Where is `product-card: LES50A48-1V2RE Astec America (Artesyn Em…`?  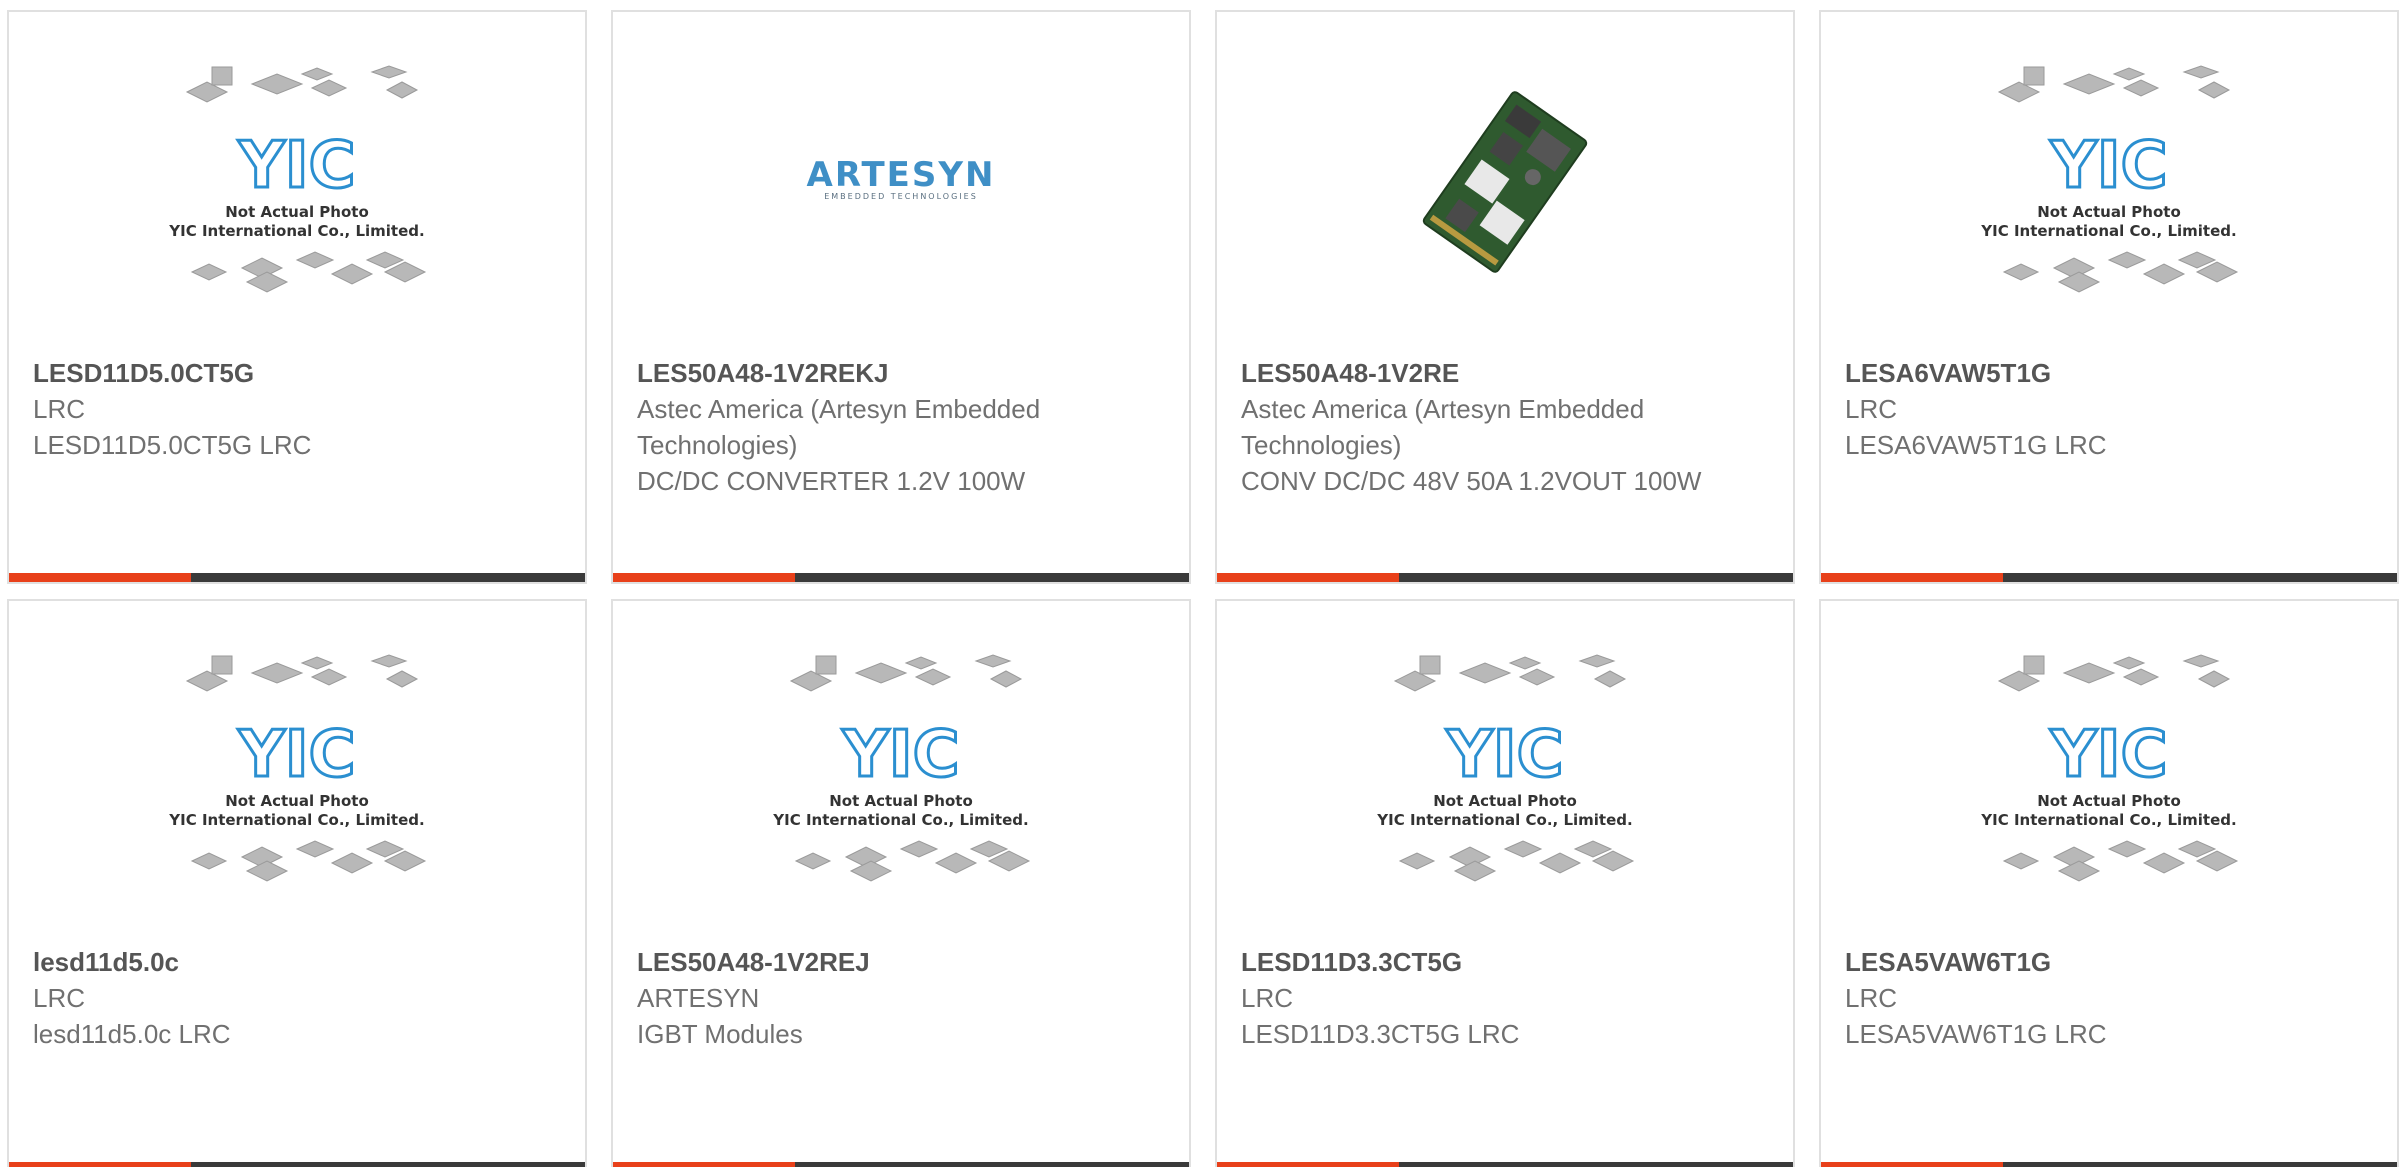
product-card: LES50A48-1V2RE Astec America (Artesyn Em… is located at coordinates (1505, 297).